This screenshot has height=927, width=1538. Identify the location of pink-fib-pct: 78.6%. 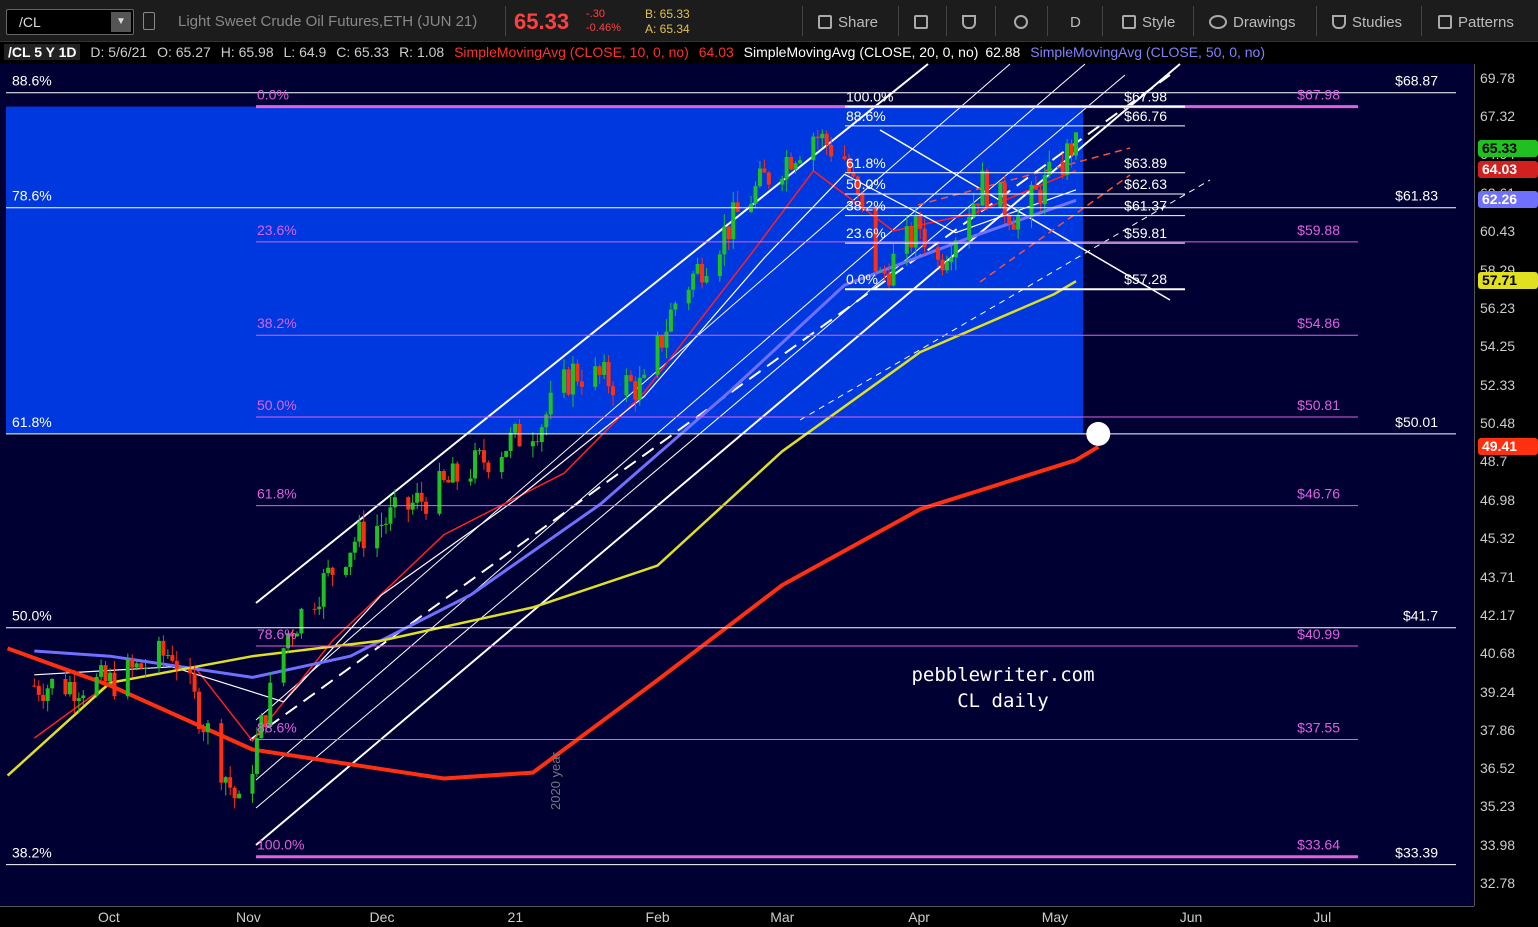
(277, 634).